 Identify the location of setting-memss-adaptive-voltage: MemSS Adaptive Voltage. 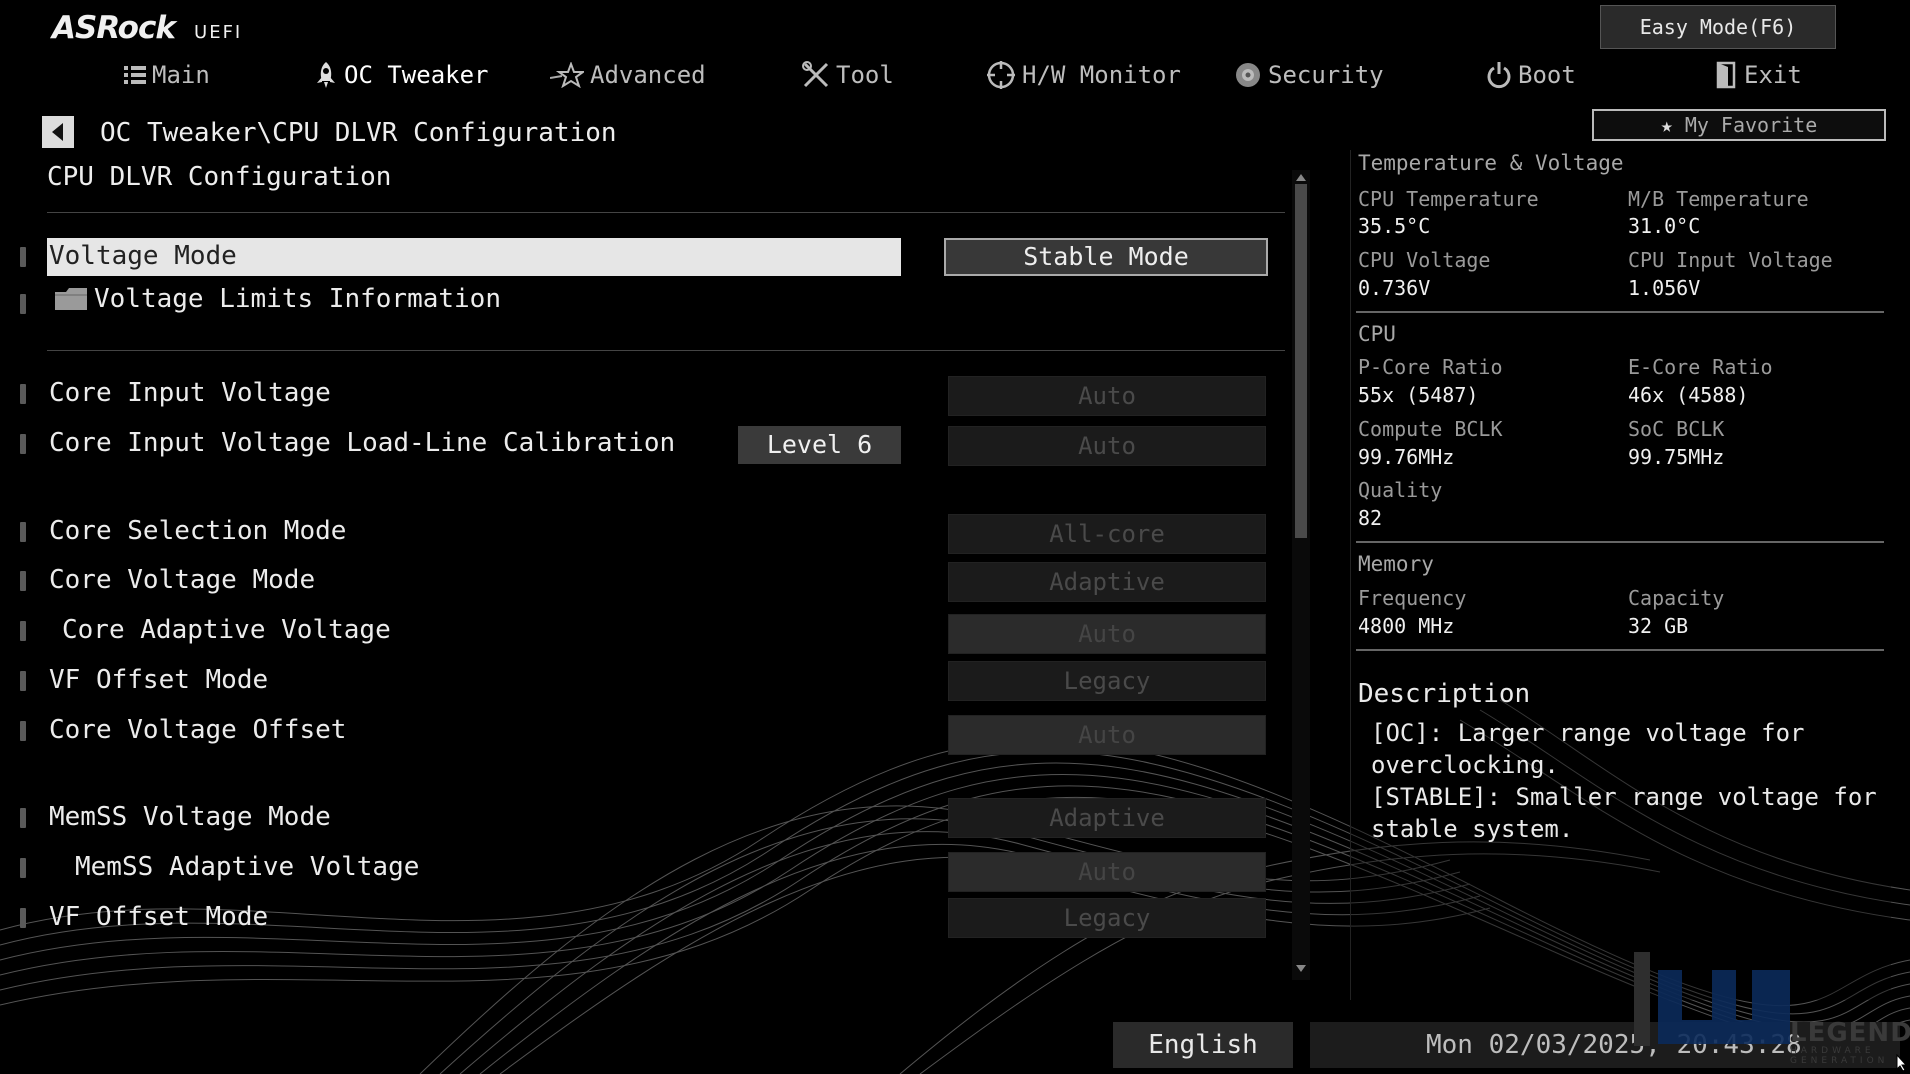
(247, 867).